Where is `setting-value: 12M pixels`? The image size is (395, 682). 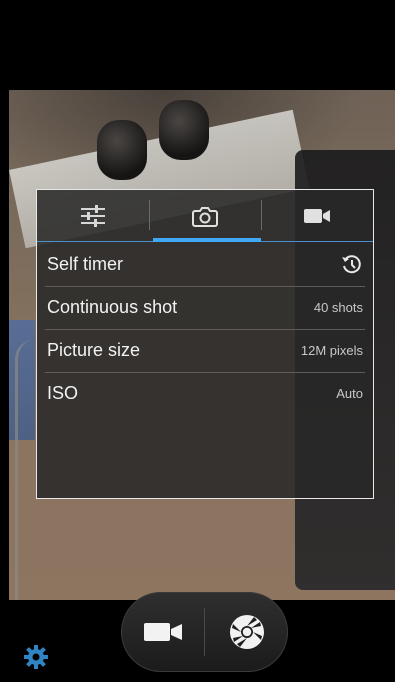
setting-value: 12M pixels is located at coordinates (331, 350).